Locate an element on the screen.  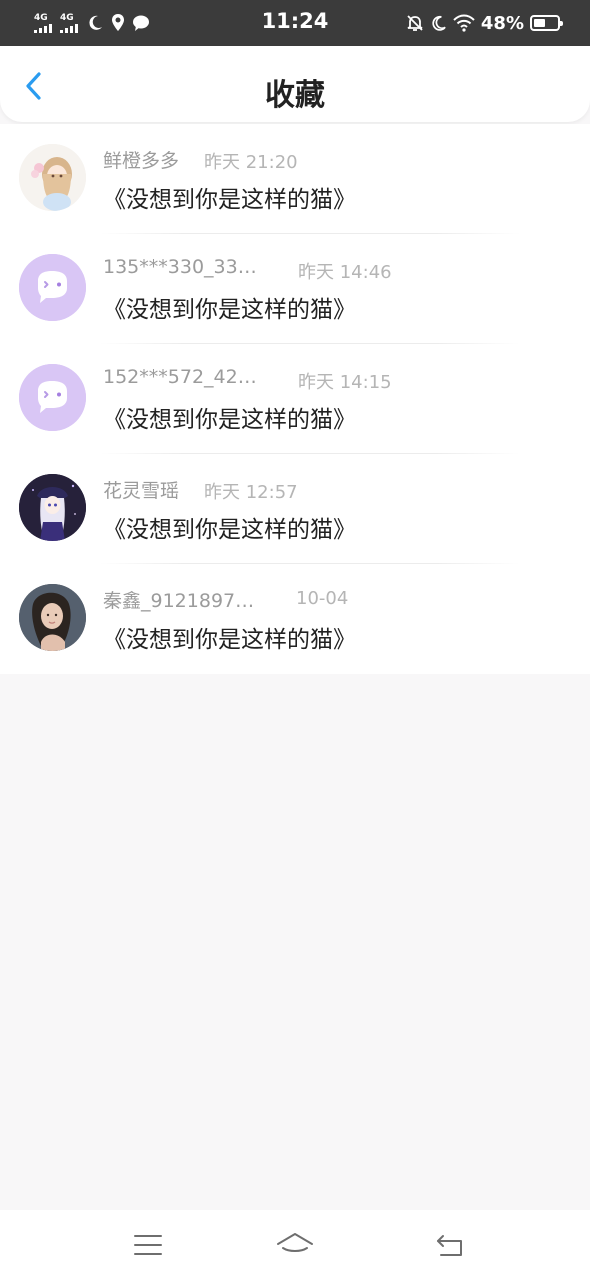
list-item: 135***330_33… 昨天 14:46 《没想到你是这样的猫》 is located at coordinates (295, 289).